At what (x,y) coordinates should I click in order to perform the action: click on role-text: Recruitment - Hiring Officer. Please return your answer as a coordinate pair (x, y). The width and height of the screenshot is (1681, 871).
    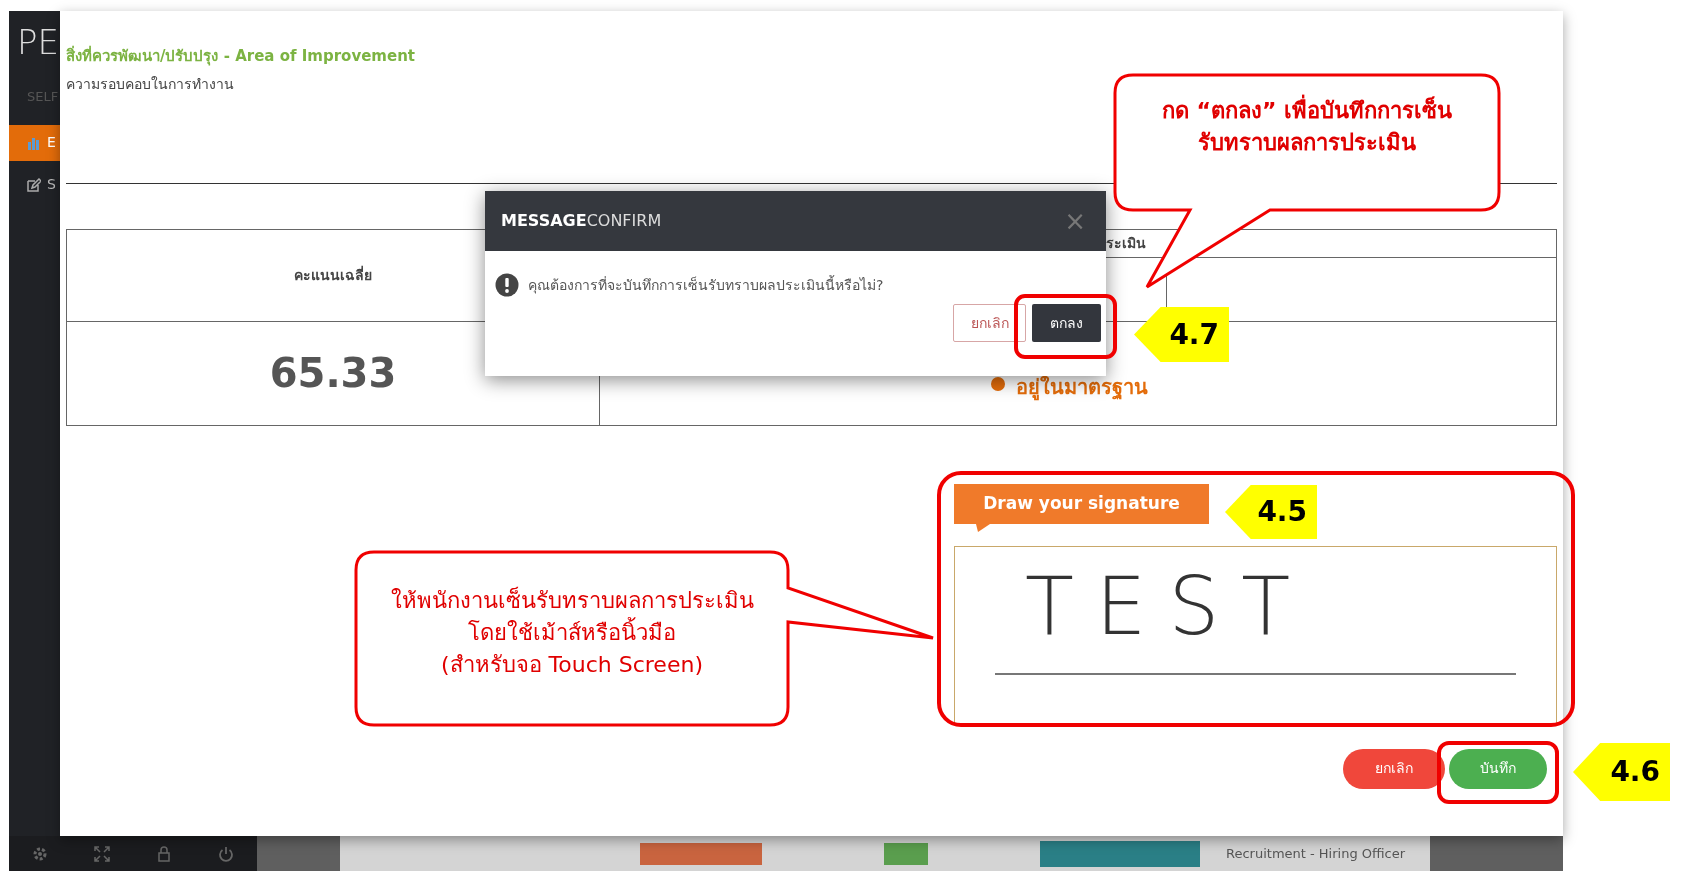
    Looking at the image, I should click on (1316, 853).